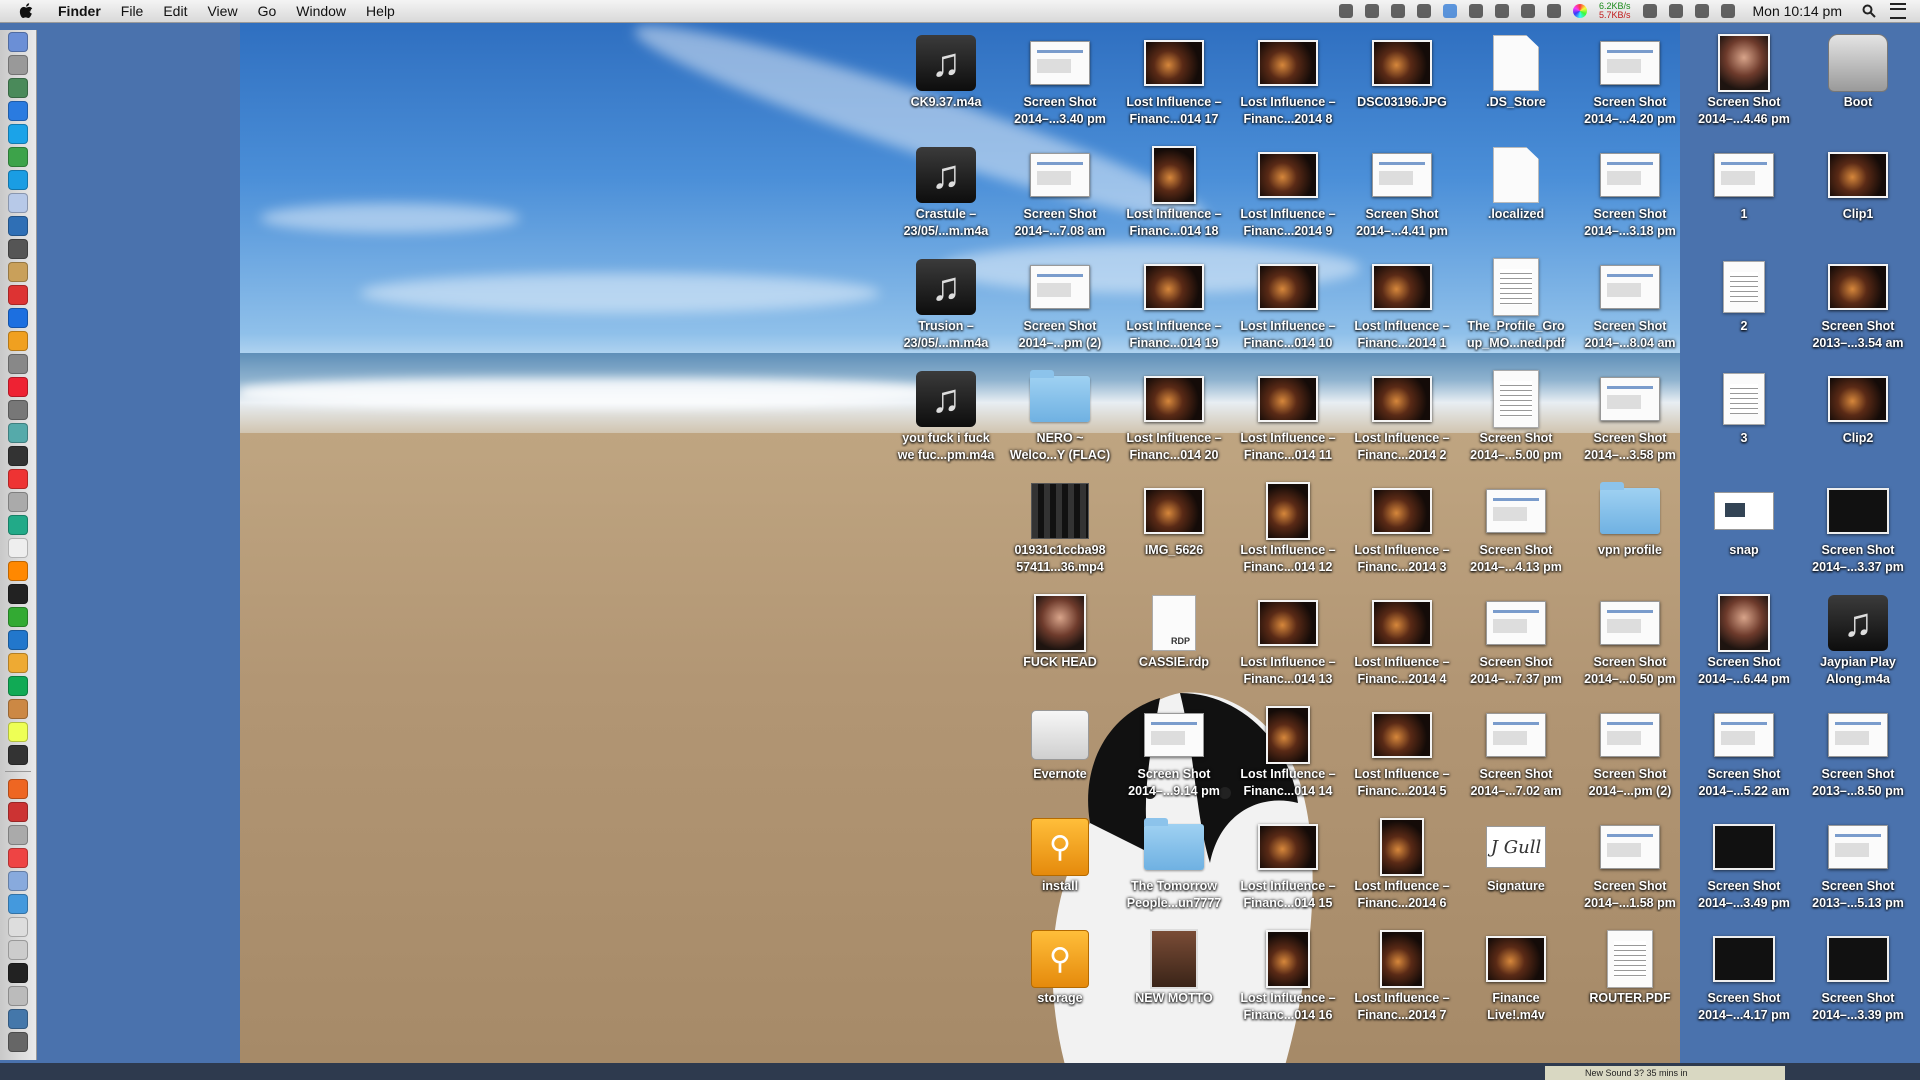 The width and height of the screenshot is (1920, 1080). What do you see at coordinates (321, 11) in the screenshot?
I see `menu-window: Window` at bounding box center [321, 11].